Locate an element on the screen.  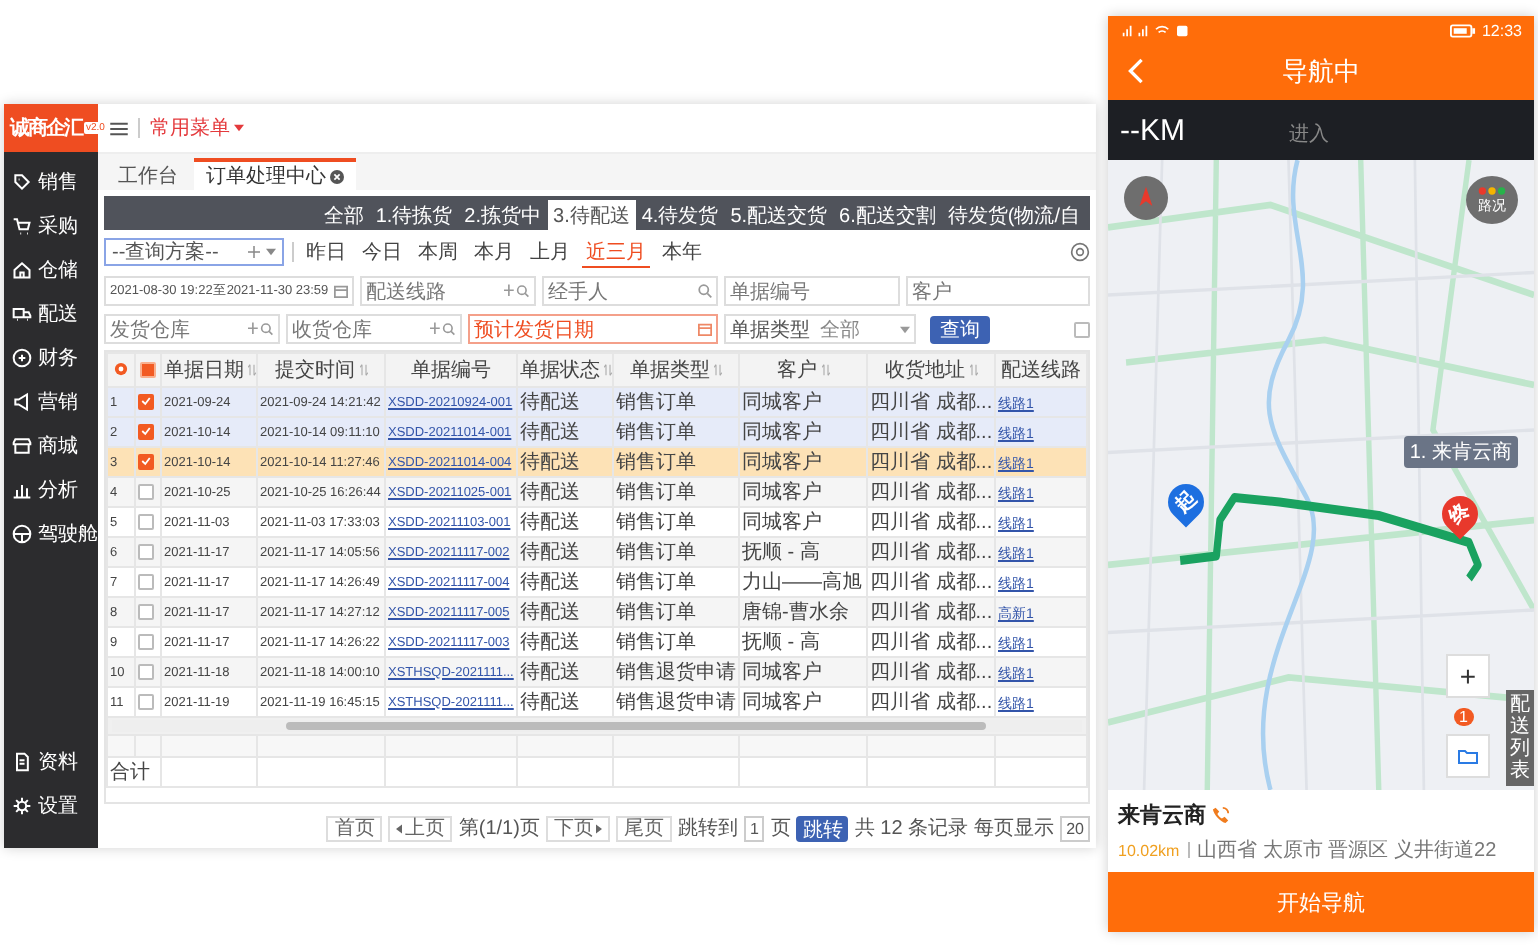
column-header: 配送线路 is located at coordinates (1041, 370).